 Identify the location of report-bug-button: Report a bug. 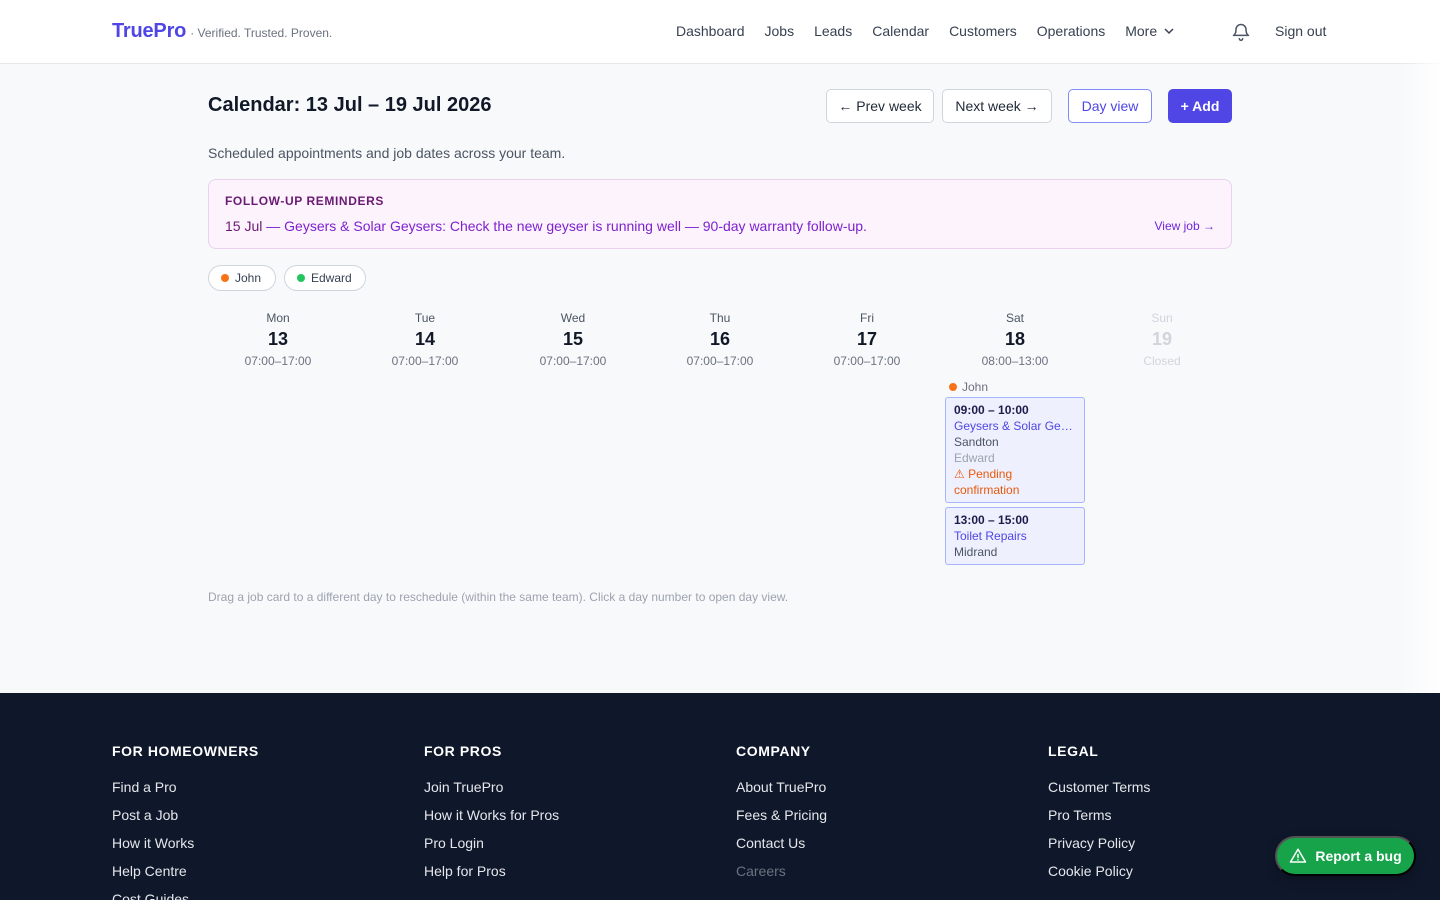
(1345, 856).